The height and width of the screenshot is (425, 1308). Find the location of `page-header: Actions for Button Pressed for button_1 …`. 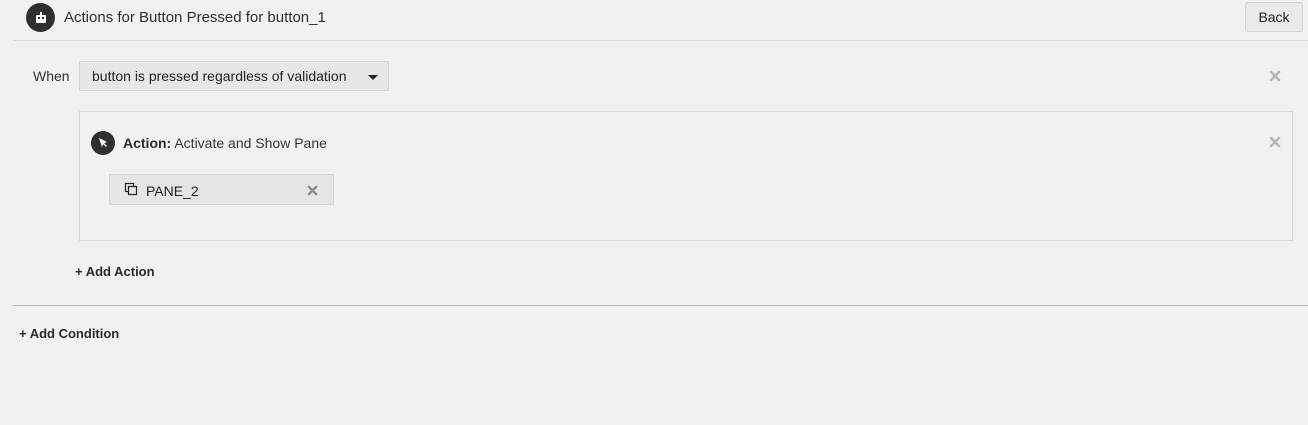

page-header: Actions for Button Pressed for button_1 … is located at coordinates (660, 20).